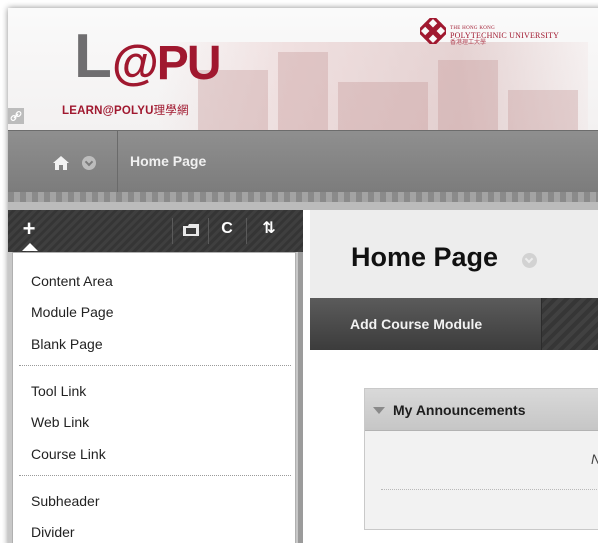  I want to click on home-icon, so click(61, 163).